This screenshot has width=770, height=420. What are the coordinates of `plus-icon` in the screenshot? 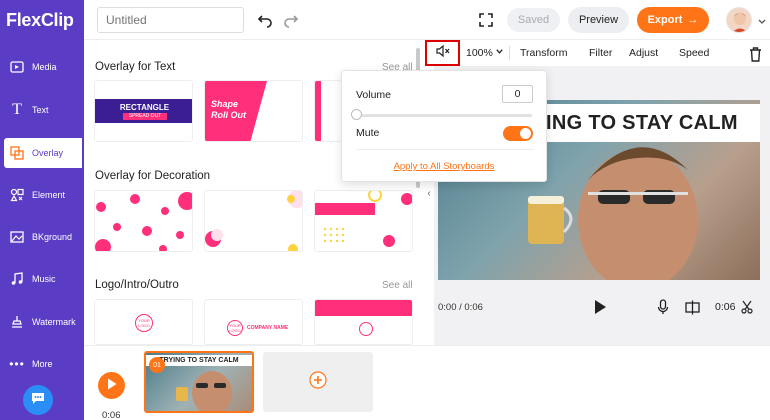 It's located at (318, 382).